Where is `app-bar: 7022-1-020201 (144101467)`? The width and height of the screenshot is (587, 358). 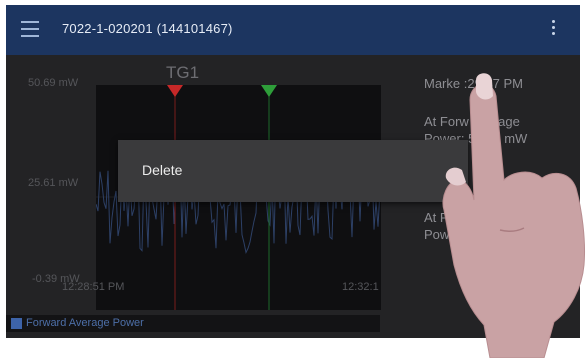
app-bar: 7022-1-020201 (144101467) is located at coordinates (293, 30).